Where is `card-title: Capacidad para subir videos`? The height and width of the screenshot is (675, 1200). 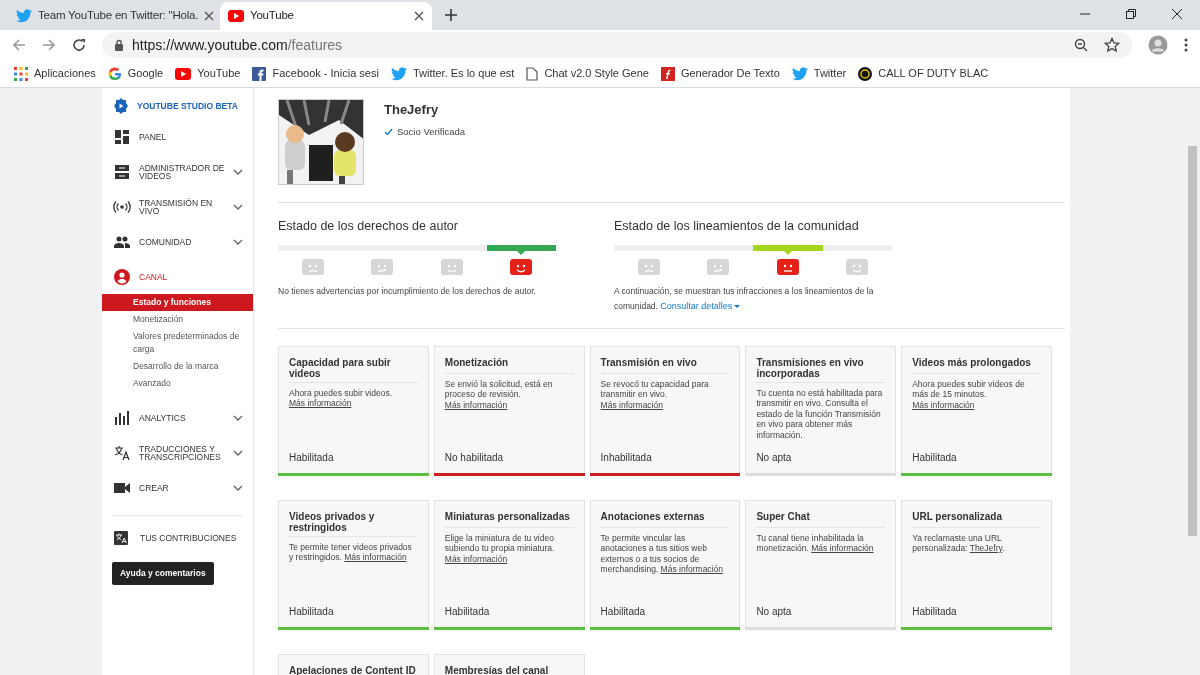
card-title: Capacidad para subir videos is located at coordinates (353, 369).